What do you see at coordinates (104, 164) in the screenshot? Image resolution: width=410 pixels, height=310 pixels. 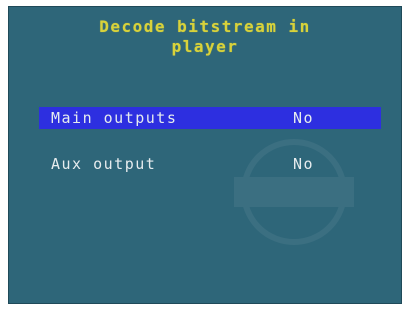 I see `menu-item-label: Aux output` at bounding box center [104, 164].